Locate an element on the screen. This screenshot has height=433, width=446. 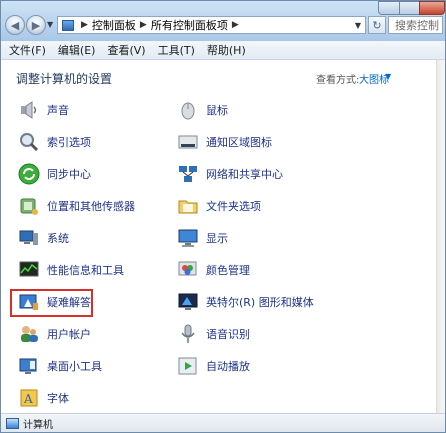
item-label: 显示 is located at coordinates (217, 238).